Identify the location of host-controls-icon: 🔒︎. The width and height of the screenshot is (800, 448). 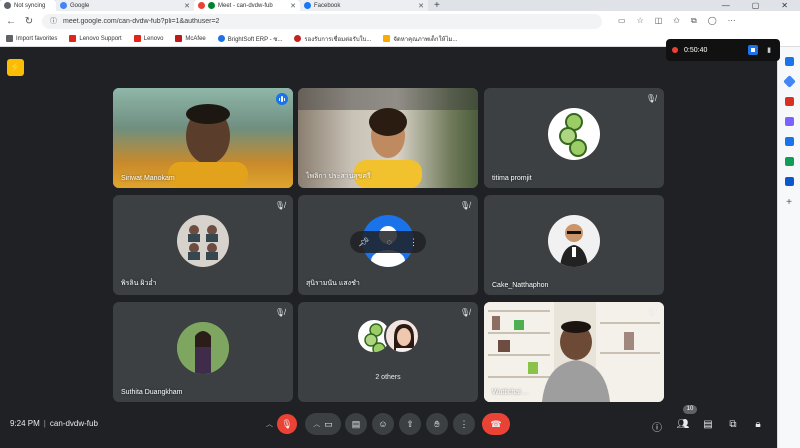
(758, 424).